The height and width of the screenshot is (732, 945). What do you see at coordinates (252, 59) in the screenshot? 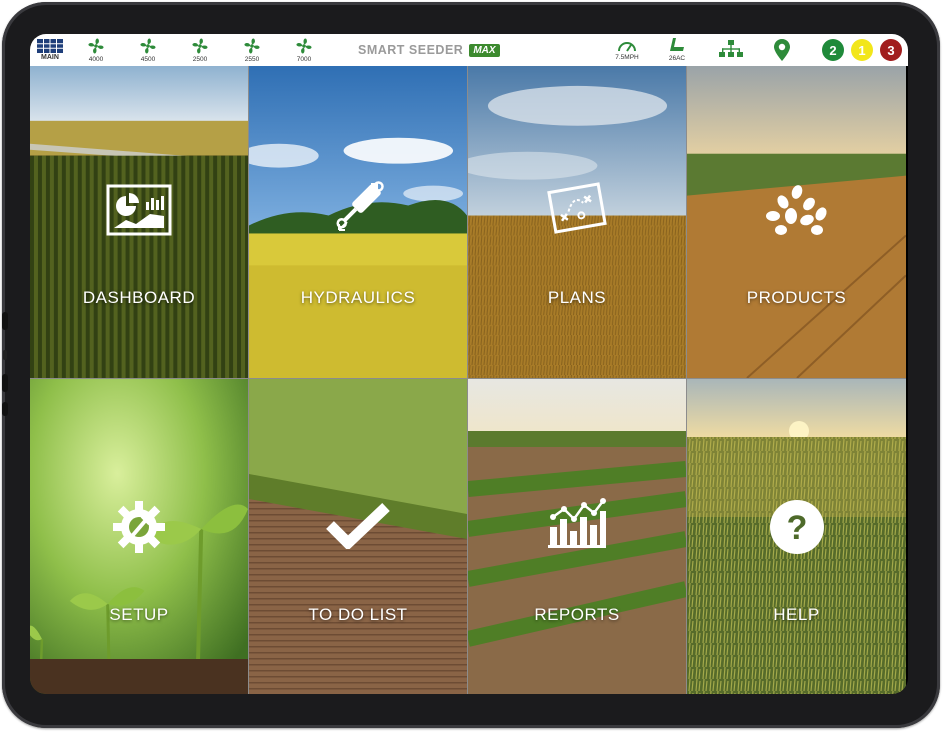
I see `fan-rpm: 2550` at bounding box center [252, 59].